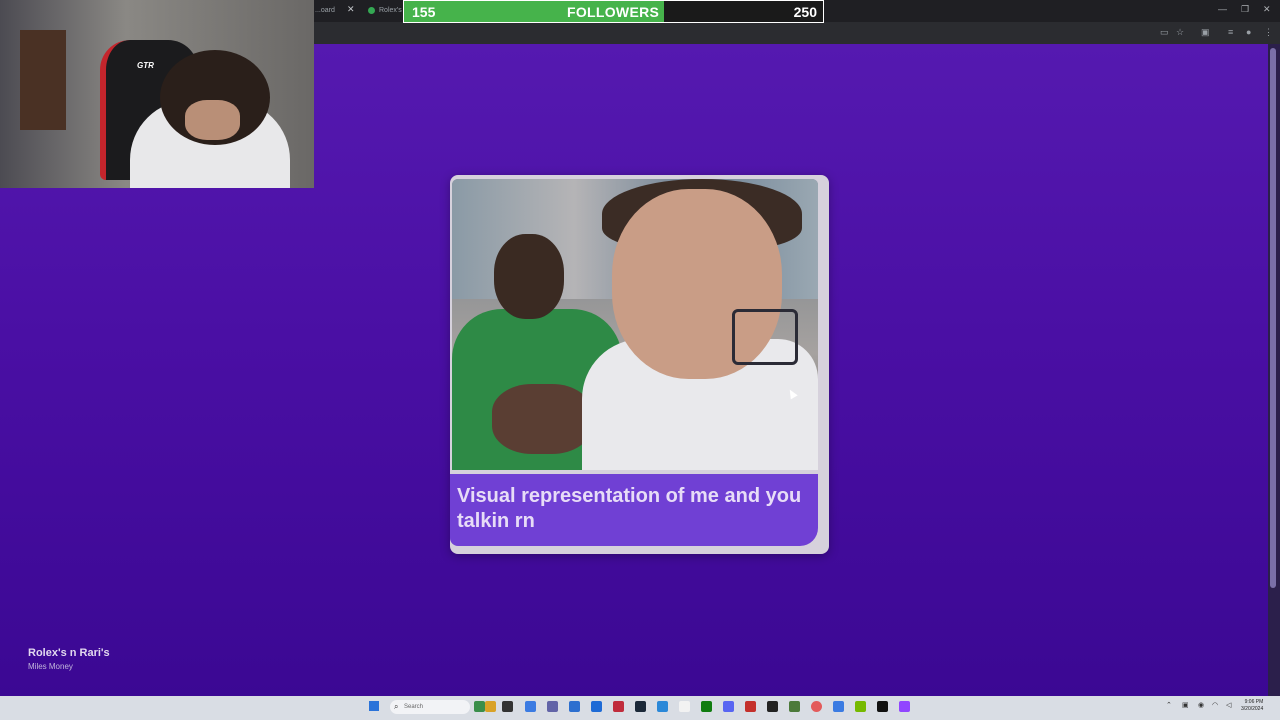  Describe the element at coordinates (212, 120) in the screenshot. I see `webcam-streamer-face` at that location.